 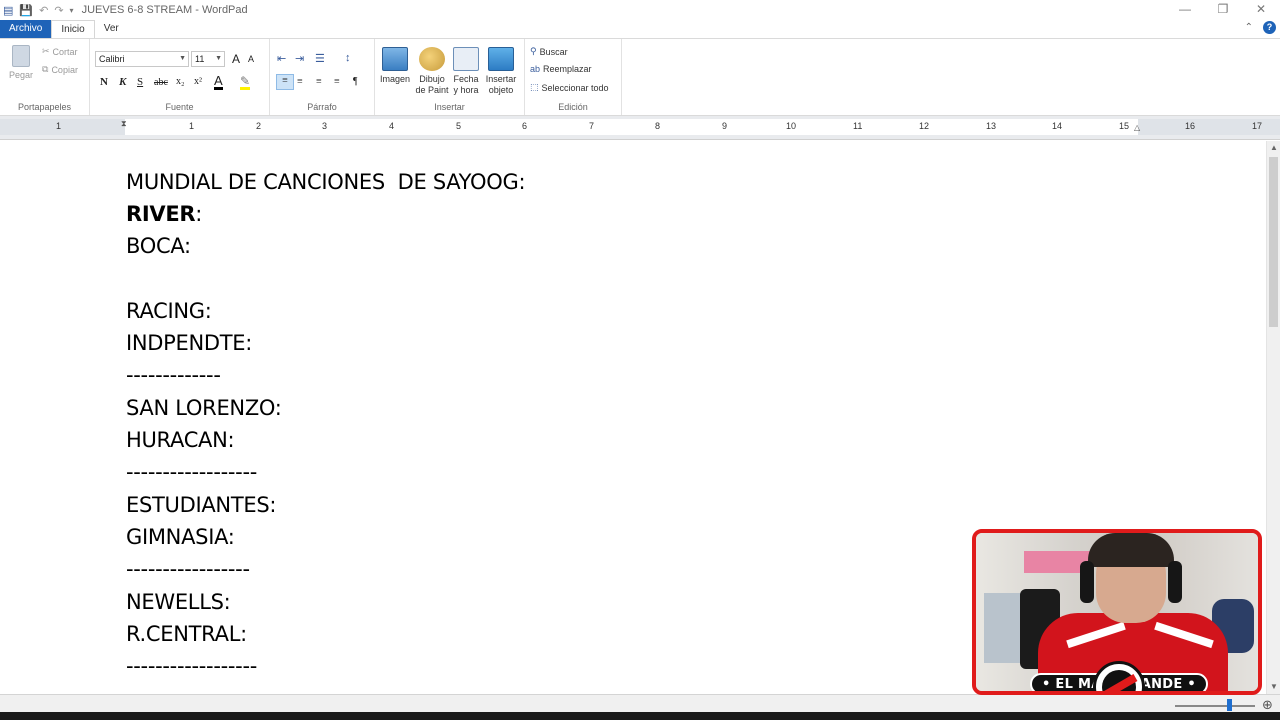 What do you see at coordinates (569, 87) in the screenshot?
I see `select-all-button: ⬚ Seleccionar todo` at bounding box center [569, 87].